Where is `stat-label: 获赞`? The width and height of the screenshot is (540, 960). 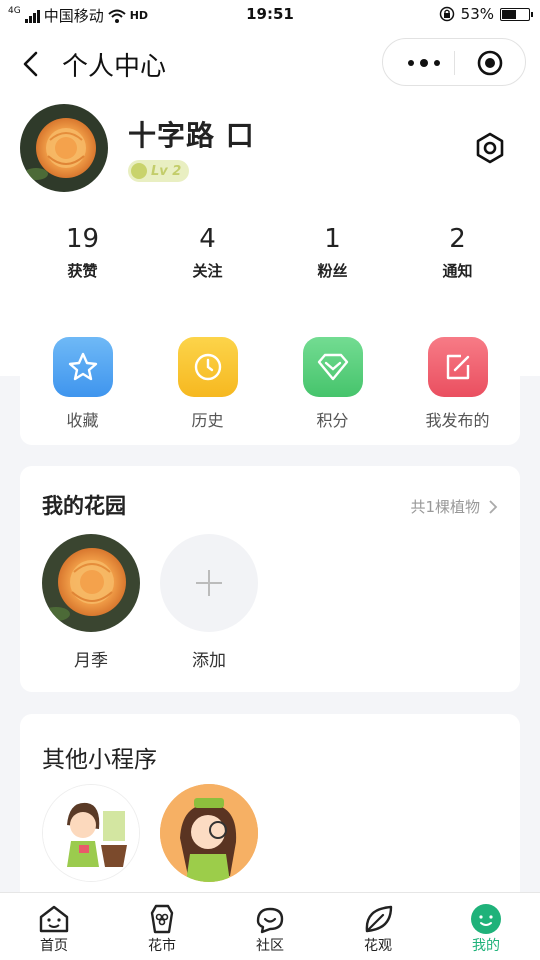
stat-label: 获赞 is located at coordinates (82, 271).